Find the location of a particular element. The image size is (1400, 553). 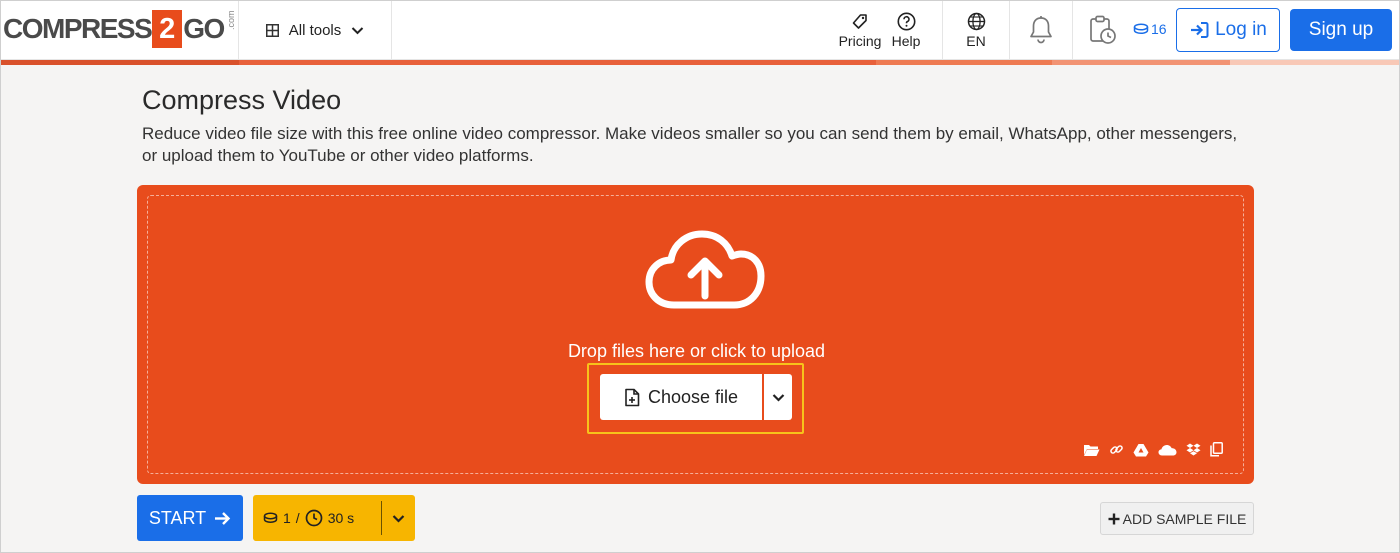

logo-text-compress: COMPRESS is located at coordinates (78, 28).